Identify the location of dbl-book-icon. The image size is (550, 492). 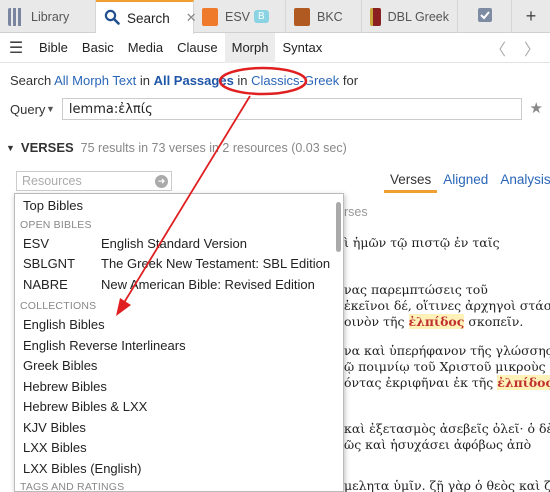
(375, 16).